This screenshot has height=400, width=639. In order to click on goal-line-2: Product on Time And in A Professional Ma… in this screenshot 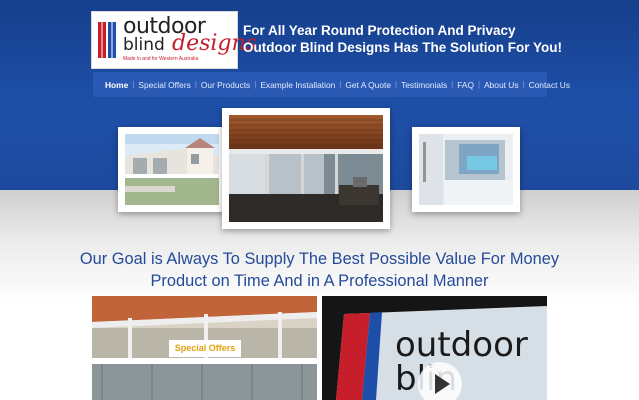, I will do `click(319, 281)`.